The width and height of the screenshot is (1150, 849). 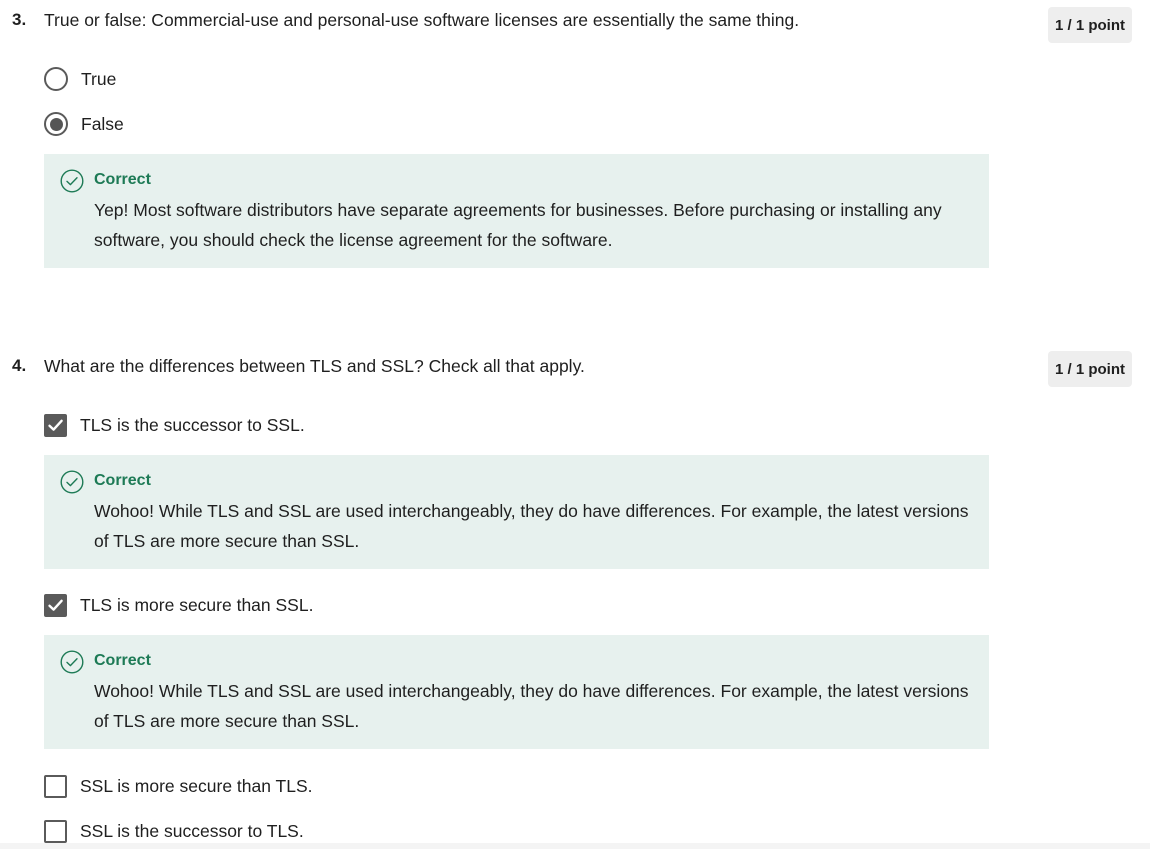 I want to click on option-label: False, so click(x=102, y=123).